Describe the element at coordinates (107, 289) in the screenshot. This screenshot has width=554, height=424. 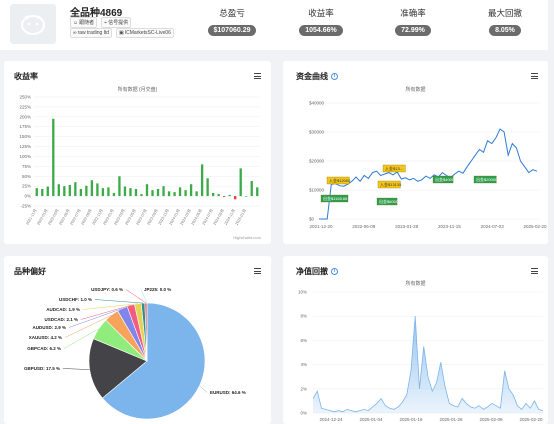
I see `slice-label: USDJPY: 0.6 %` at that location.